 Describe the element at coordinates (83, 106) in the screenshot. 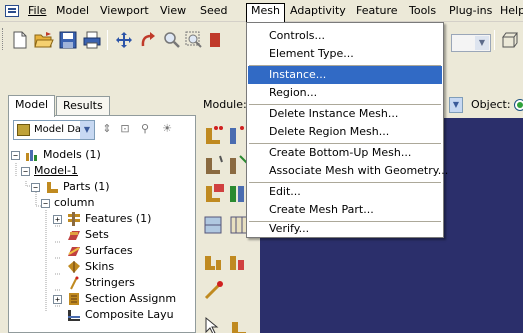

I see `tab-results: Results` at that location.